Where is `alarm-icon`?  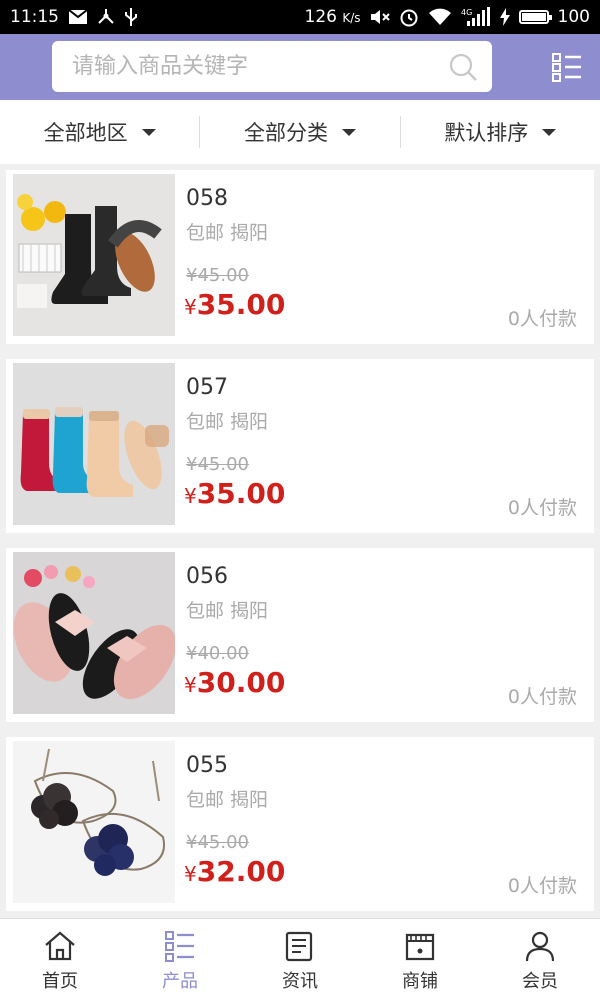 alarm-icon is located at coordinates (409, 17).